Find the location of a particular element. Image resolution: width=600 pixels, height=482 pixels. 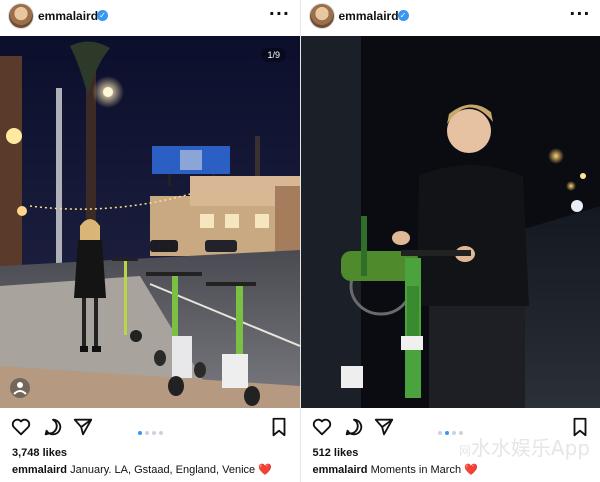

likes-count: 512 likes is located at coordinates (336, 453).